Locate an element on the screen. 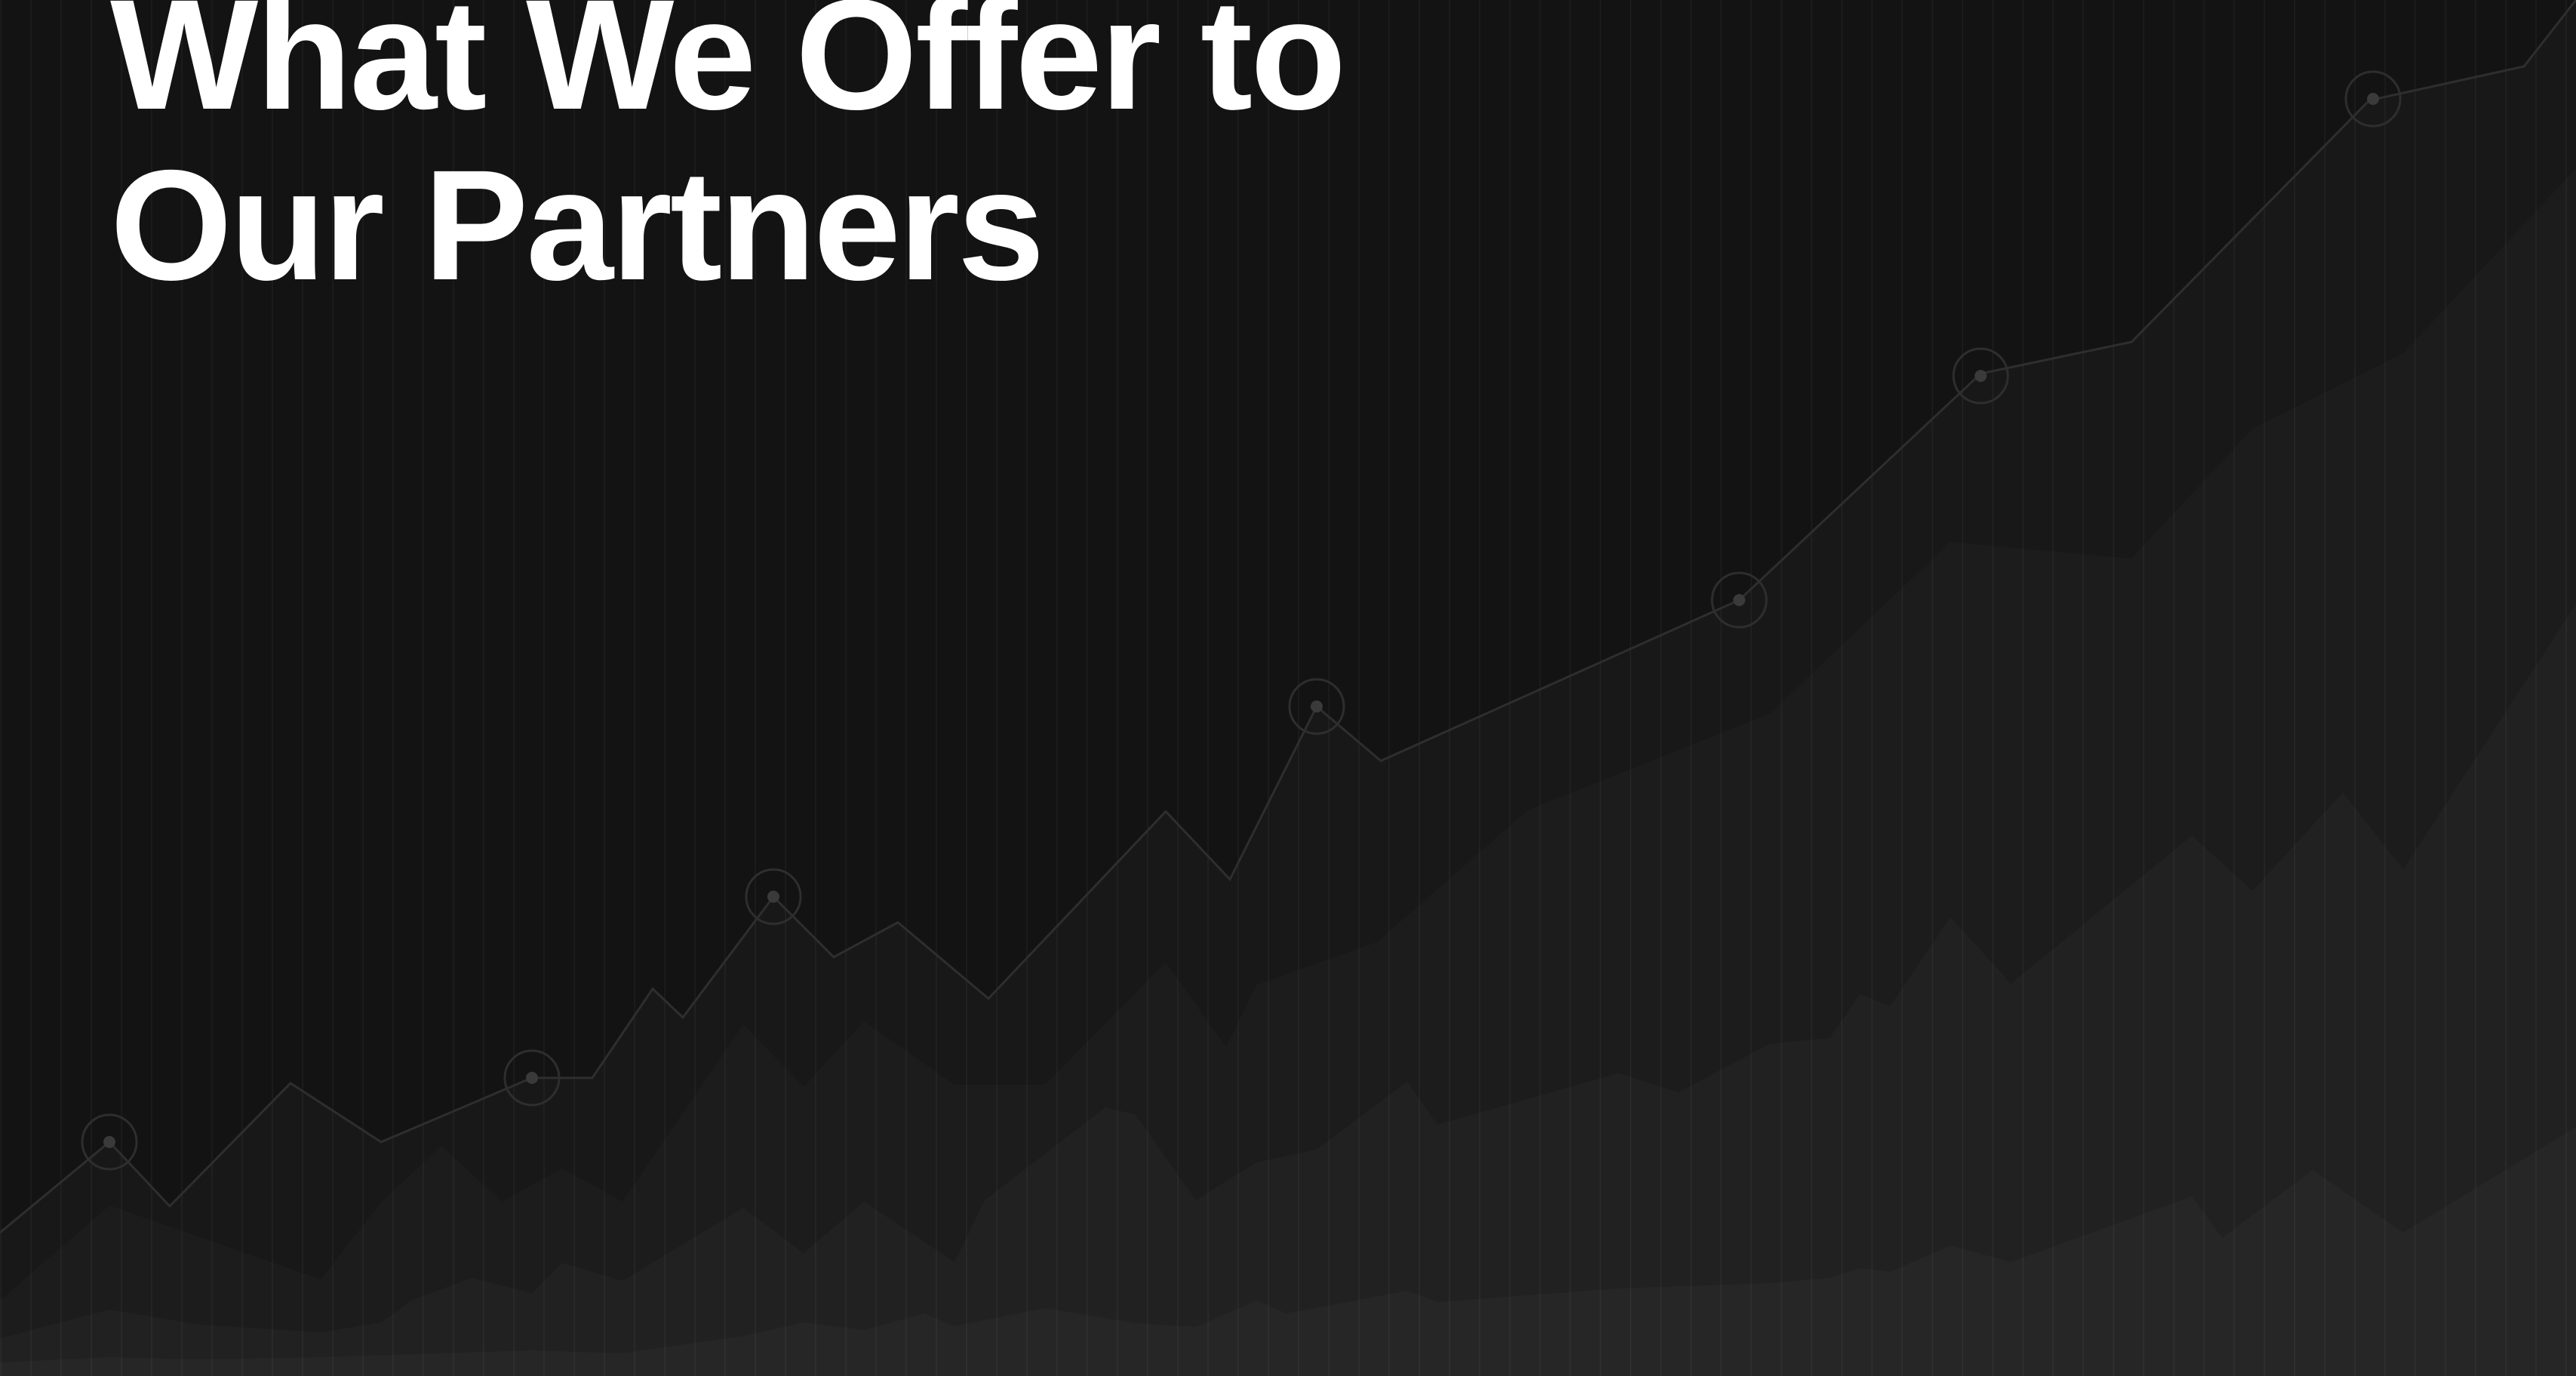  headline-line-2: Our Partners is located at coordinates (577, 226).